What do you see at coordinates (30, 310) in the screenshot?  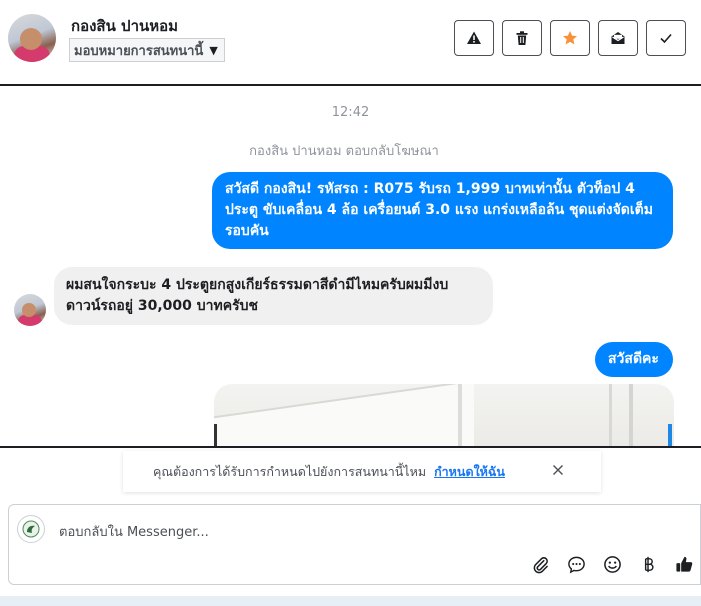 I see `customer-avatar` at bounding box center [30, 310].